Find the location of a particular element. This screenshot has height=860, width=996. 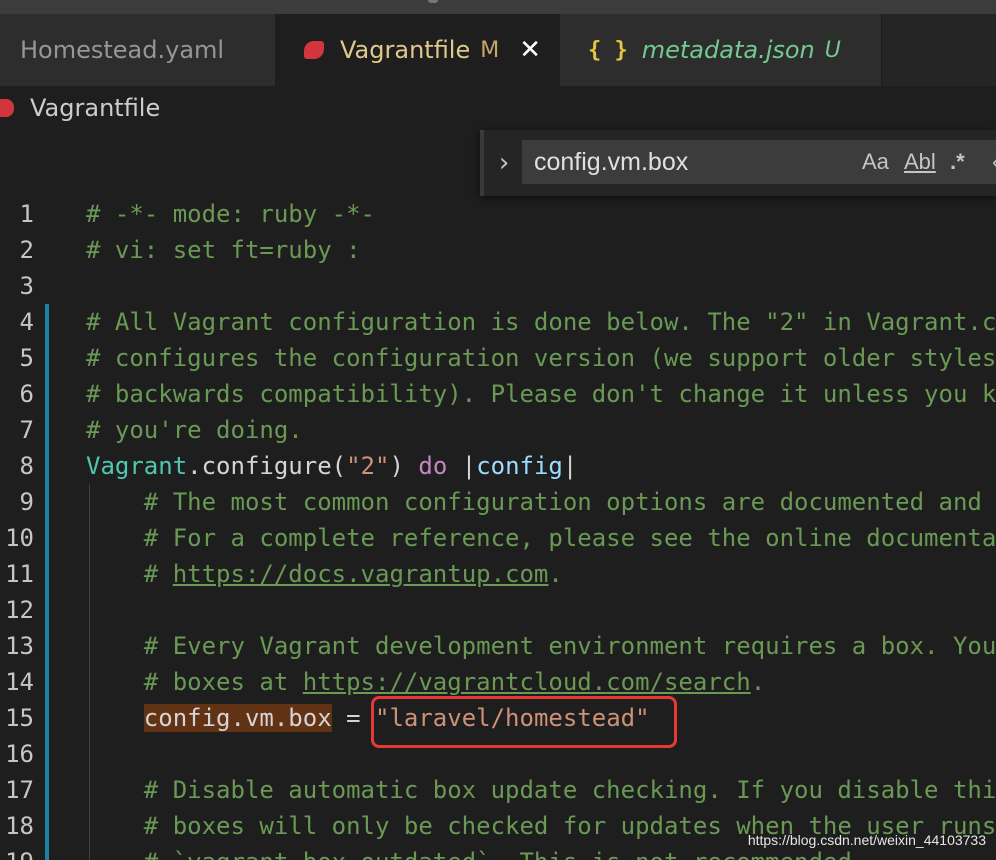

line-number: 4 is located at coordinates (26, 322).